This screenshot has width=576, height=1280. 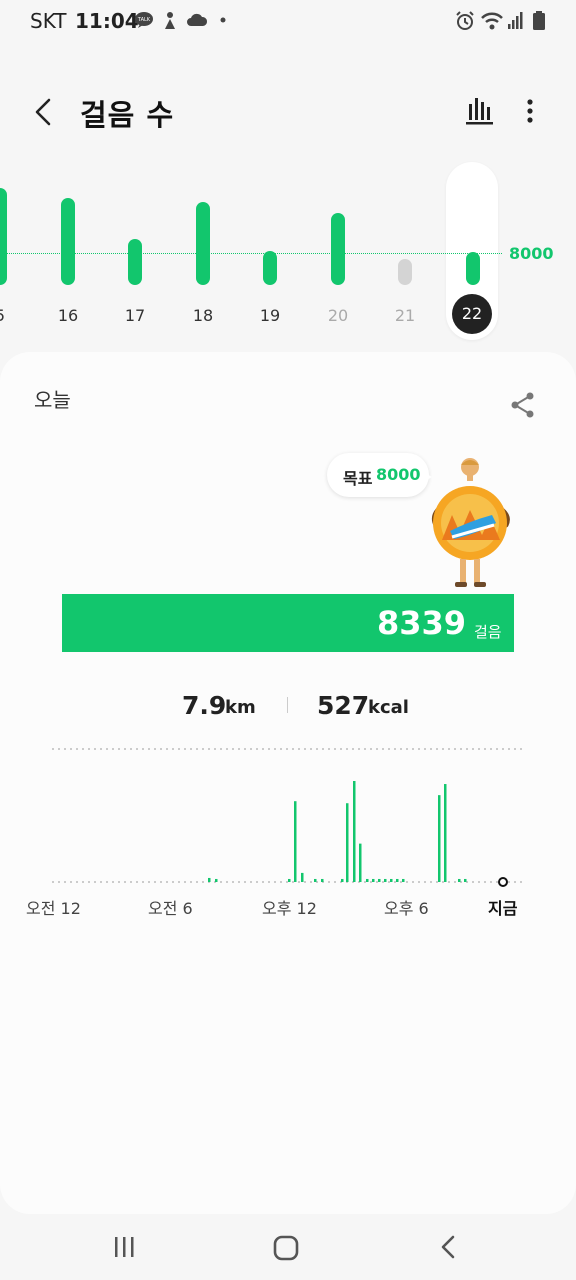 I want to click on day-label: 19, so click(x=270, y=315).